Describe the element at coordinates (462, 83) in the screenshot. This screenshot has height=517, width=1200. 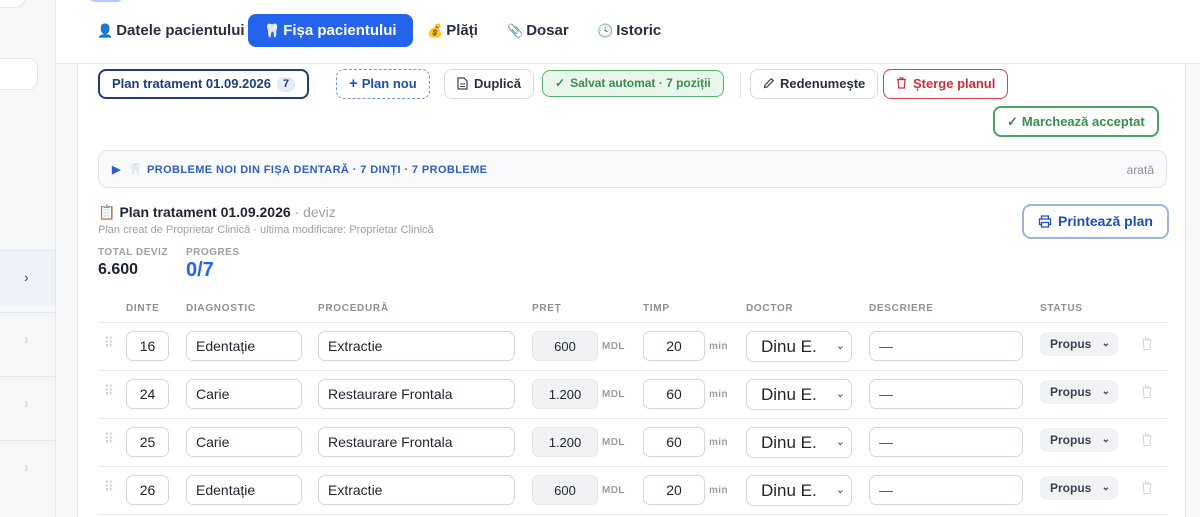
I see `document-icon` at that location.